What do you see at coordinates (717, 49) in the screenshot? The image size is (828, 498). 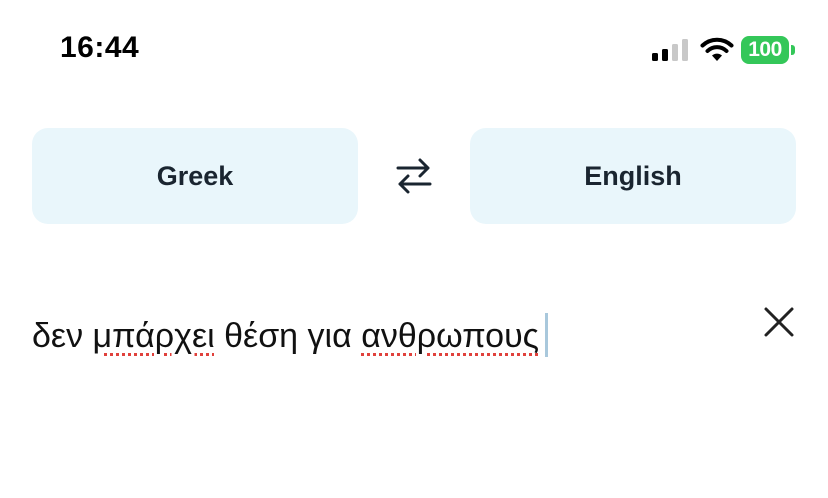 I see `wifi-icon` at bounding box center [717, 49].